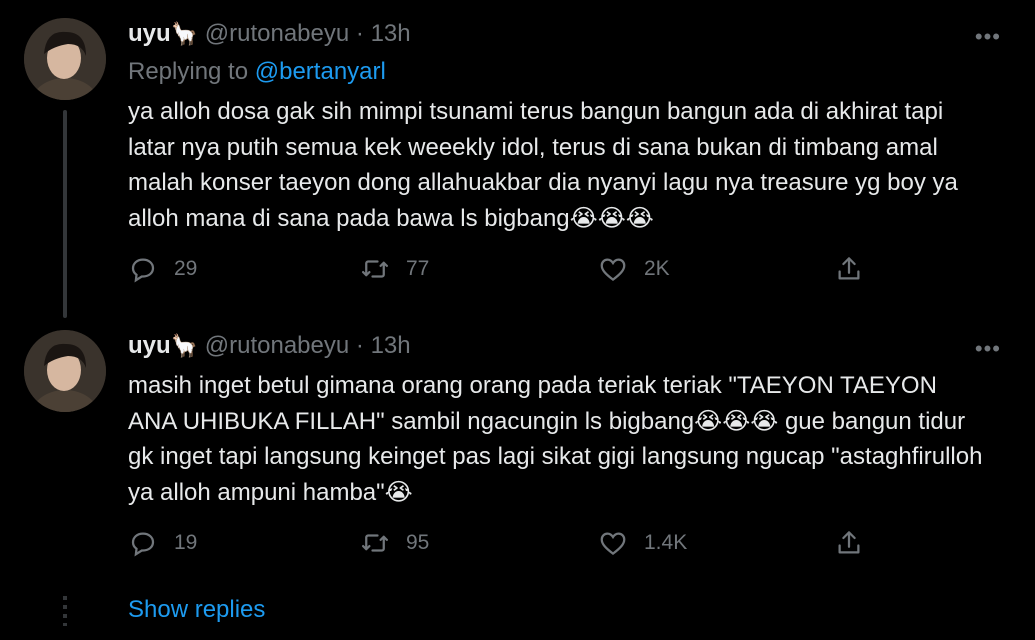 The image size is (1035, 640). What do you see at coordinates (65, 214) in the screenshot?
I see `thread-line` at bounding box center [65, 214].